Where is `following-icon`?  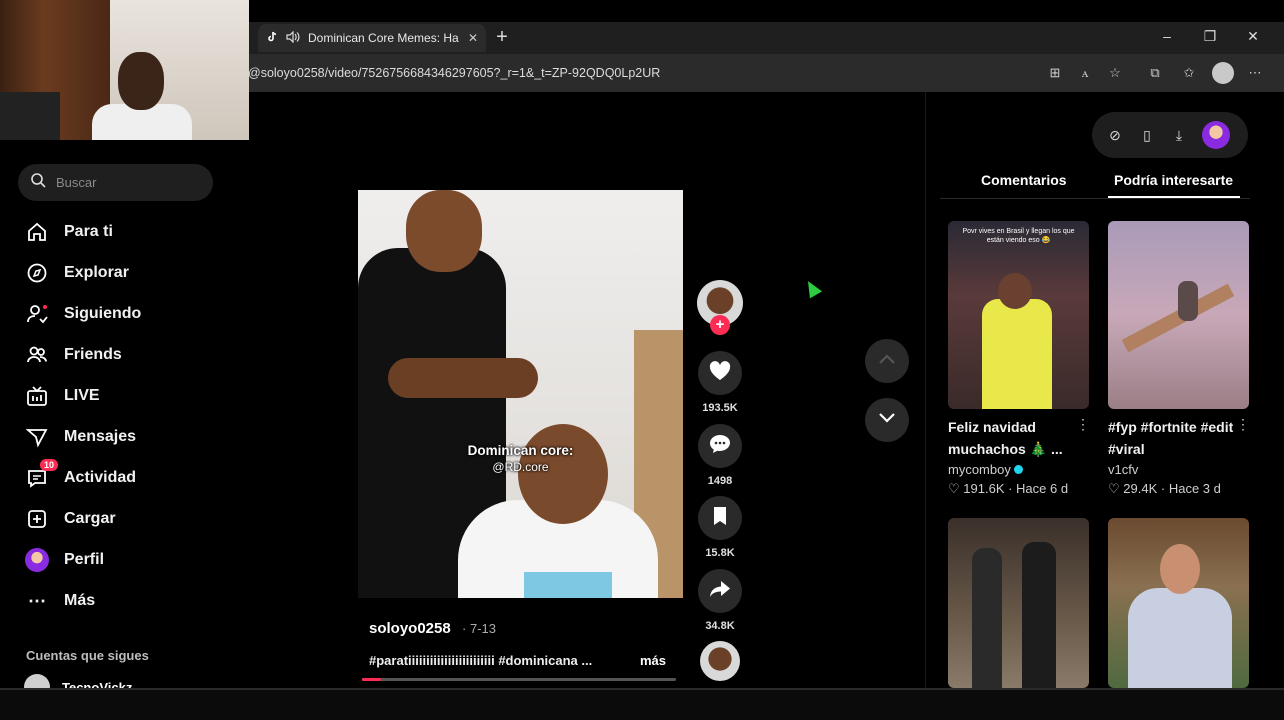
following-icon is located at coordinates (37, 314).